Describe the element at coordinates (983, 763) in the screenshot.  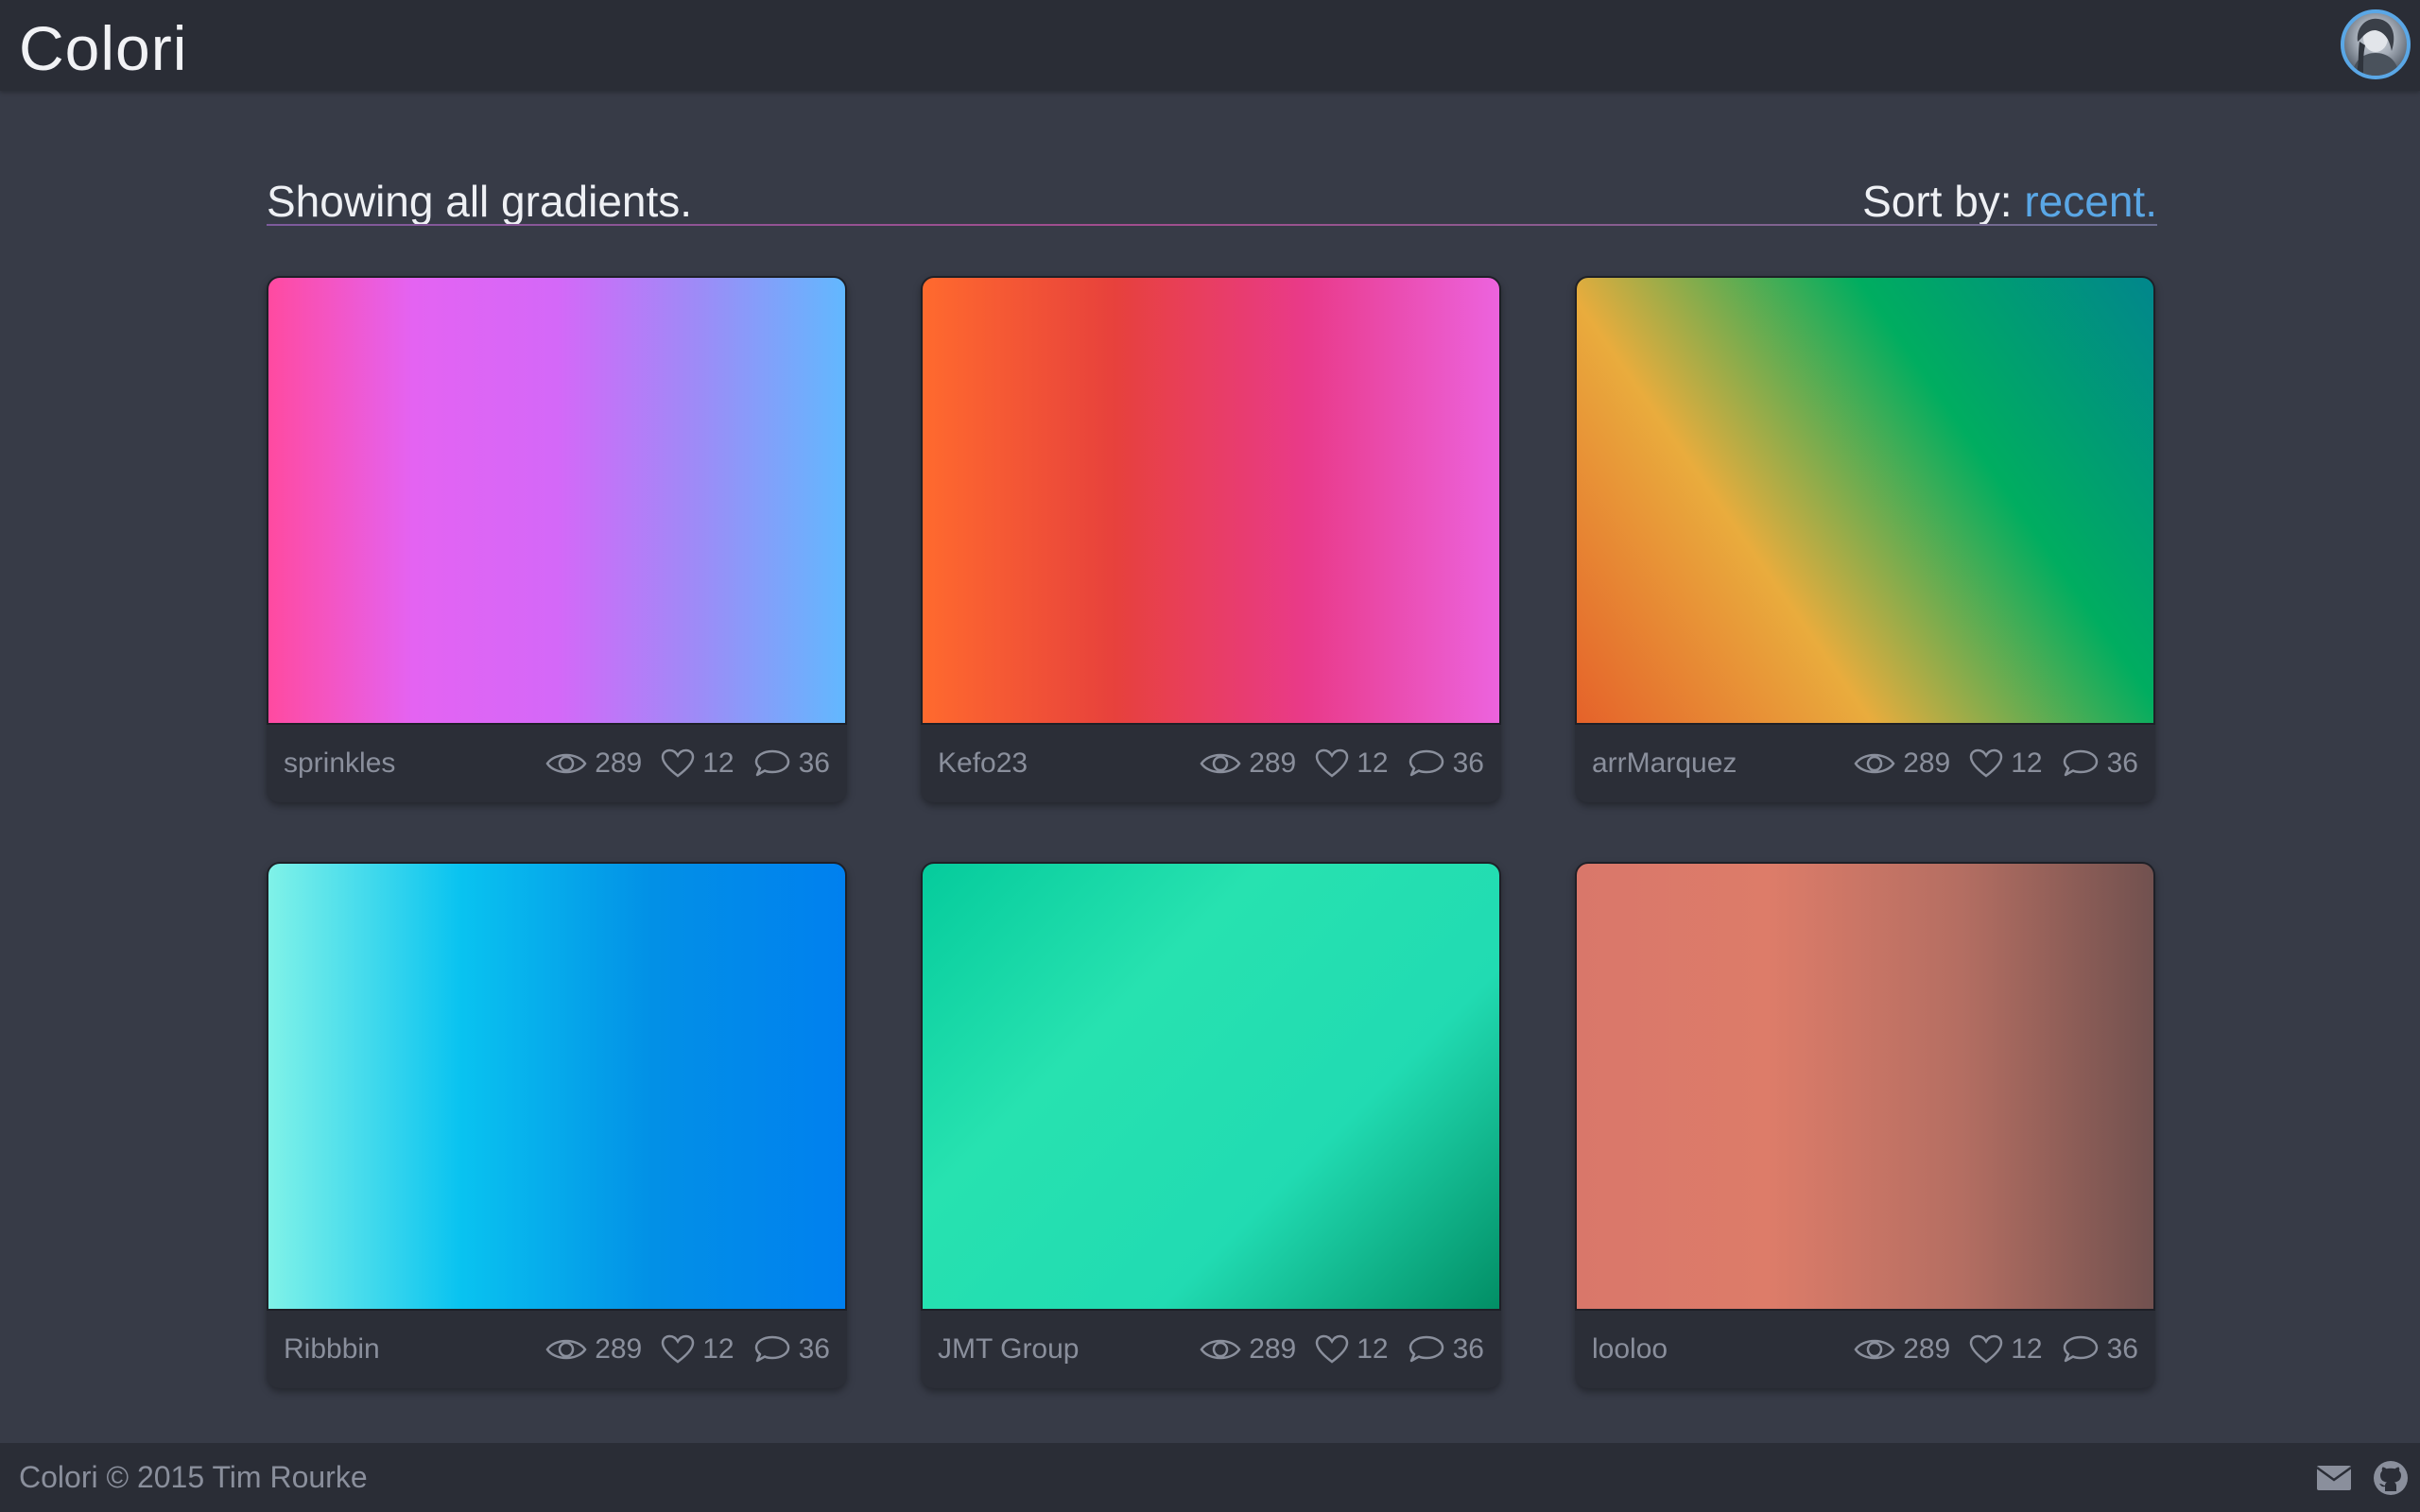
I see `author-name: Kefo23` at that location.